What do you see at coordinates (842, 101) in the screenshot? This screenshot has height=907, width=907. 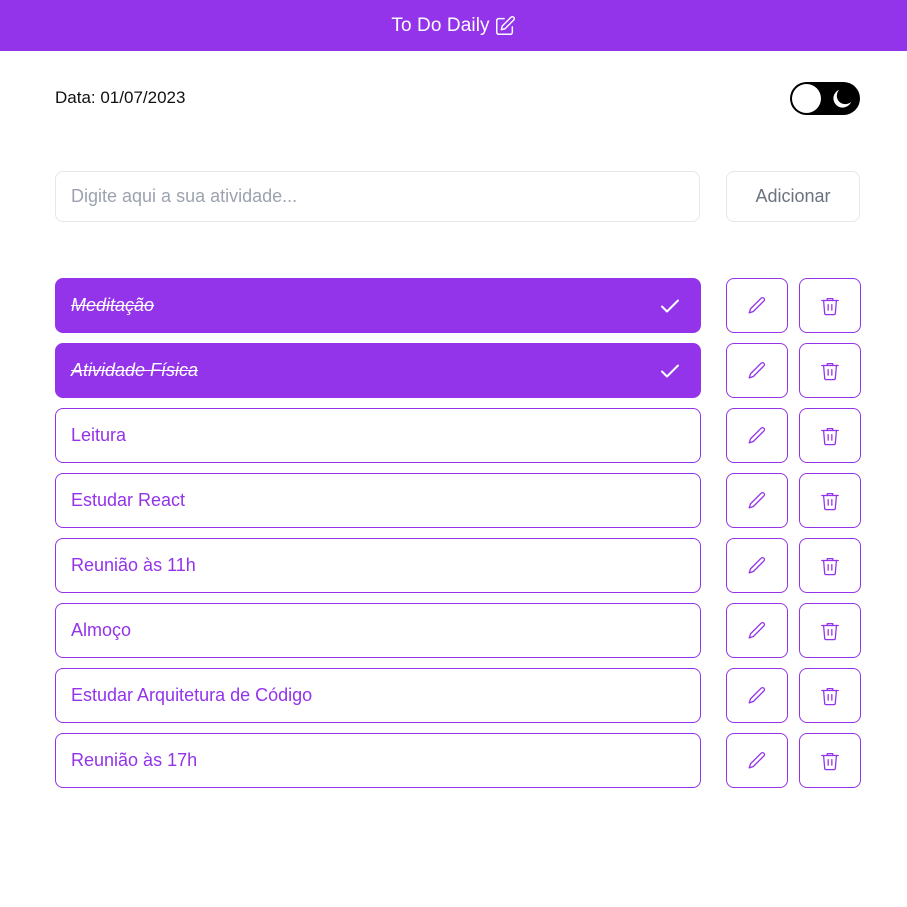 I see `moon-icon` at bounding box center [842, 101].